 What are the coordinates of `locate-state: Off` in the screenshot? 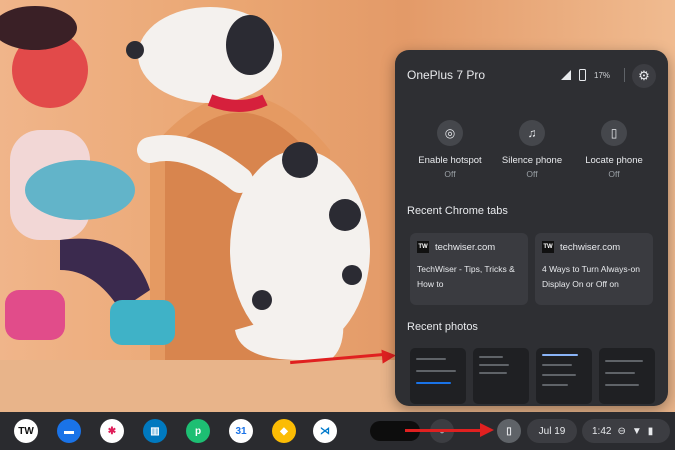 It's located at (614, 174).